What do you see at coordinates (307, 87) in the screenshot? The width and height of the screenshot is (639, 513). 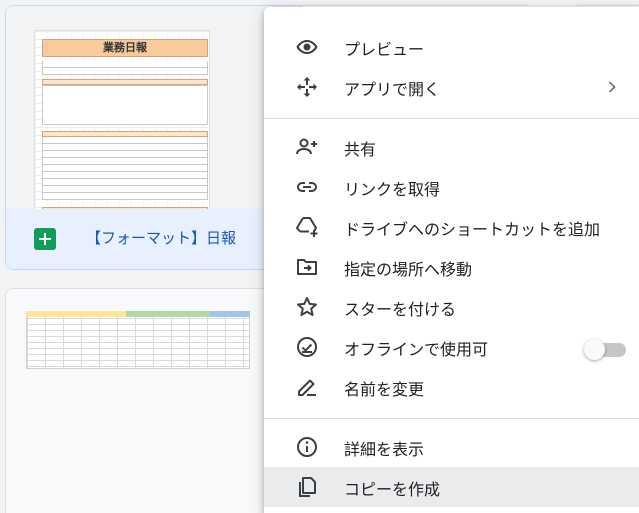 I see `move-arrows-icon` at bounding box center [307, 87].